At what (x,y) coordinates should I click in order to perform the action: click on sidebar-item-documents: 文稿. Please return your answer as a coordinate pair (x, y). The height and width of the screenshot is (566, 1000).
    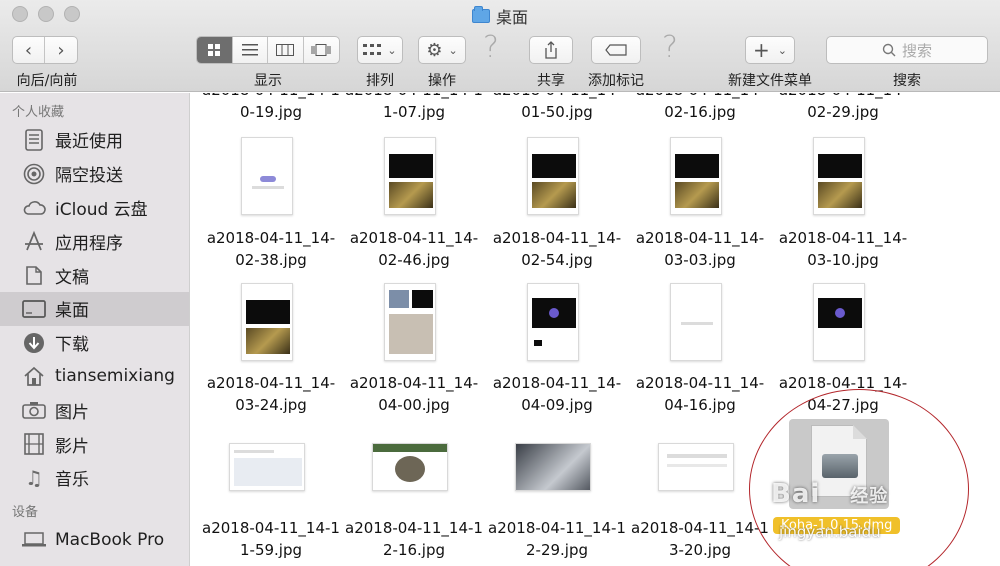
    Looking at the image, I should click on (94, 275).